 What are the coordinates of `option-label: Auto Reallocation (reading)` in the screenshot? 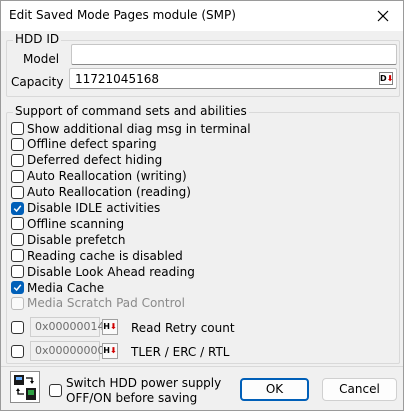 It's located at (109, 192).